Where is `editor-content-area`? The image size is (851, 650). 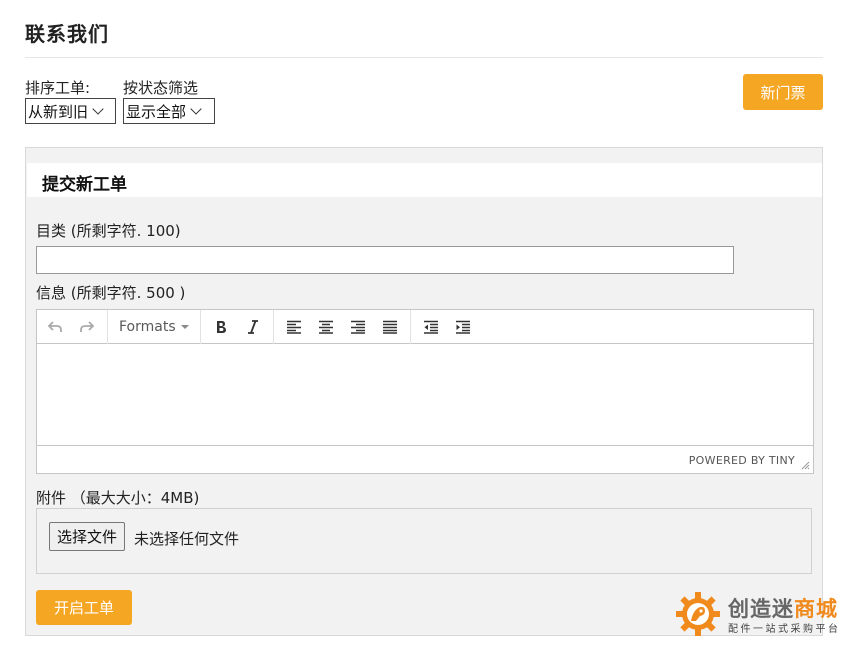
editor-content-area is located at coordinates (425, 395).